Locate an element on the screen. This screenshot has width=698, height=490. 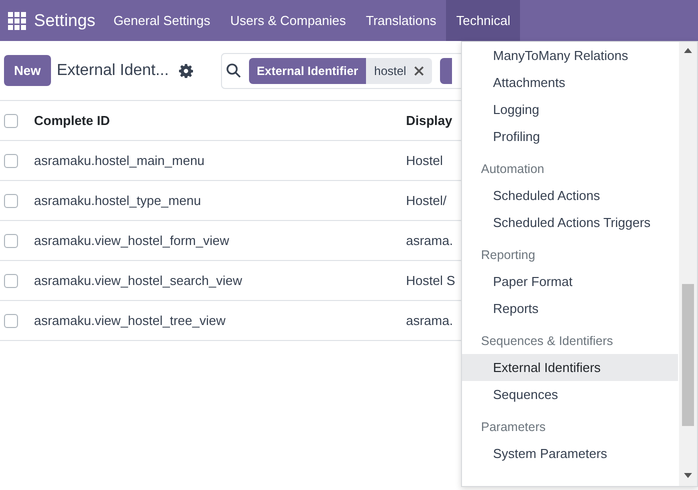
menu-item: Paper Format is located at coordinates (570, 281).